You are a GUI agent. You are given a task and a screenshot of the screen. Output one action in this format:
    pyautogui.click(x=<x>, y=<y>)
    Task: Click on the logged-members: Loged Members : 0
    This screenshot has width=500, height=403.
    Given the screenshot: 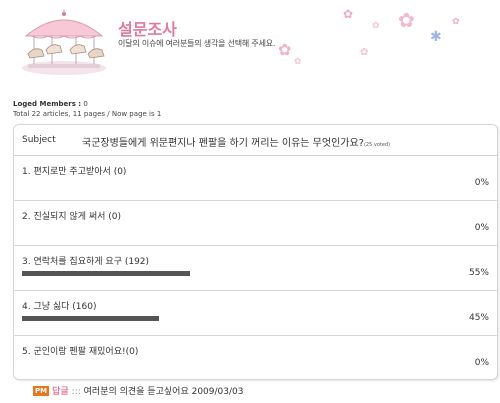 What is the action you would take?
    pyautogui.click(x=50, y=104)
    